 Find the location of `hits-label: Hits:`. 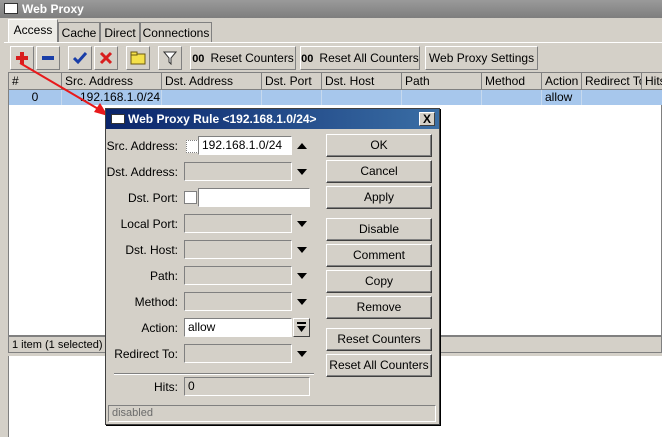

hits-label: Hits: is located at coordinates (166, 387).